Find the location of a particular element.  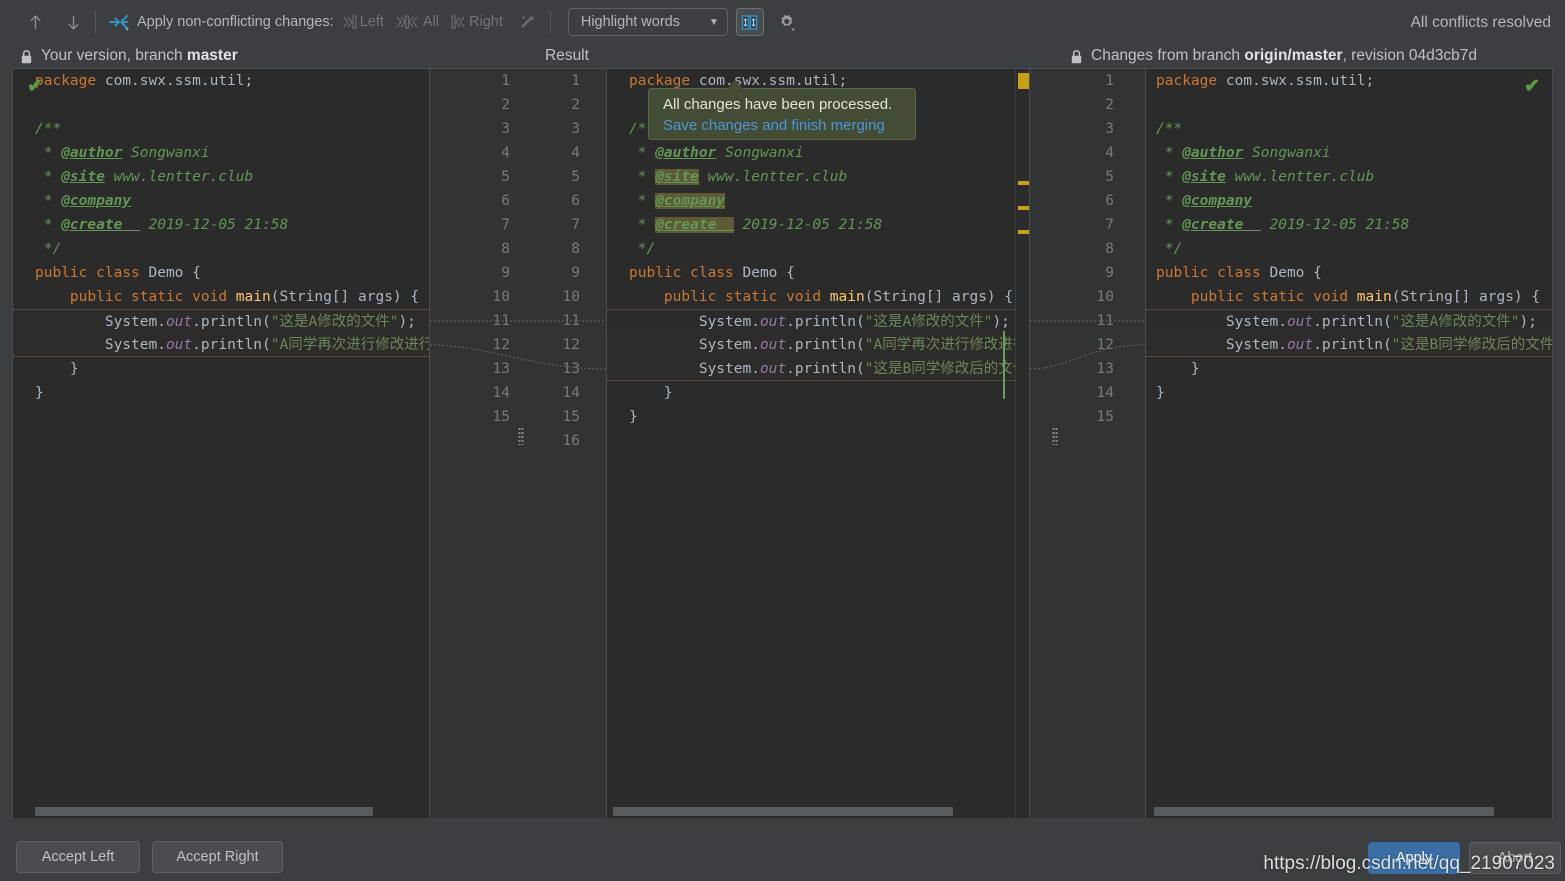

magic-resolve-icon is located at coordinates (528, 22).